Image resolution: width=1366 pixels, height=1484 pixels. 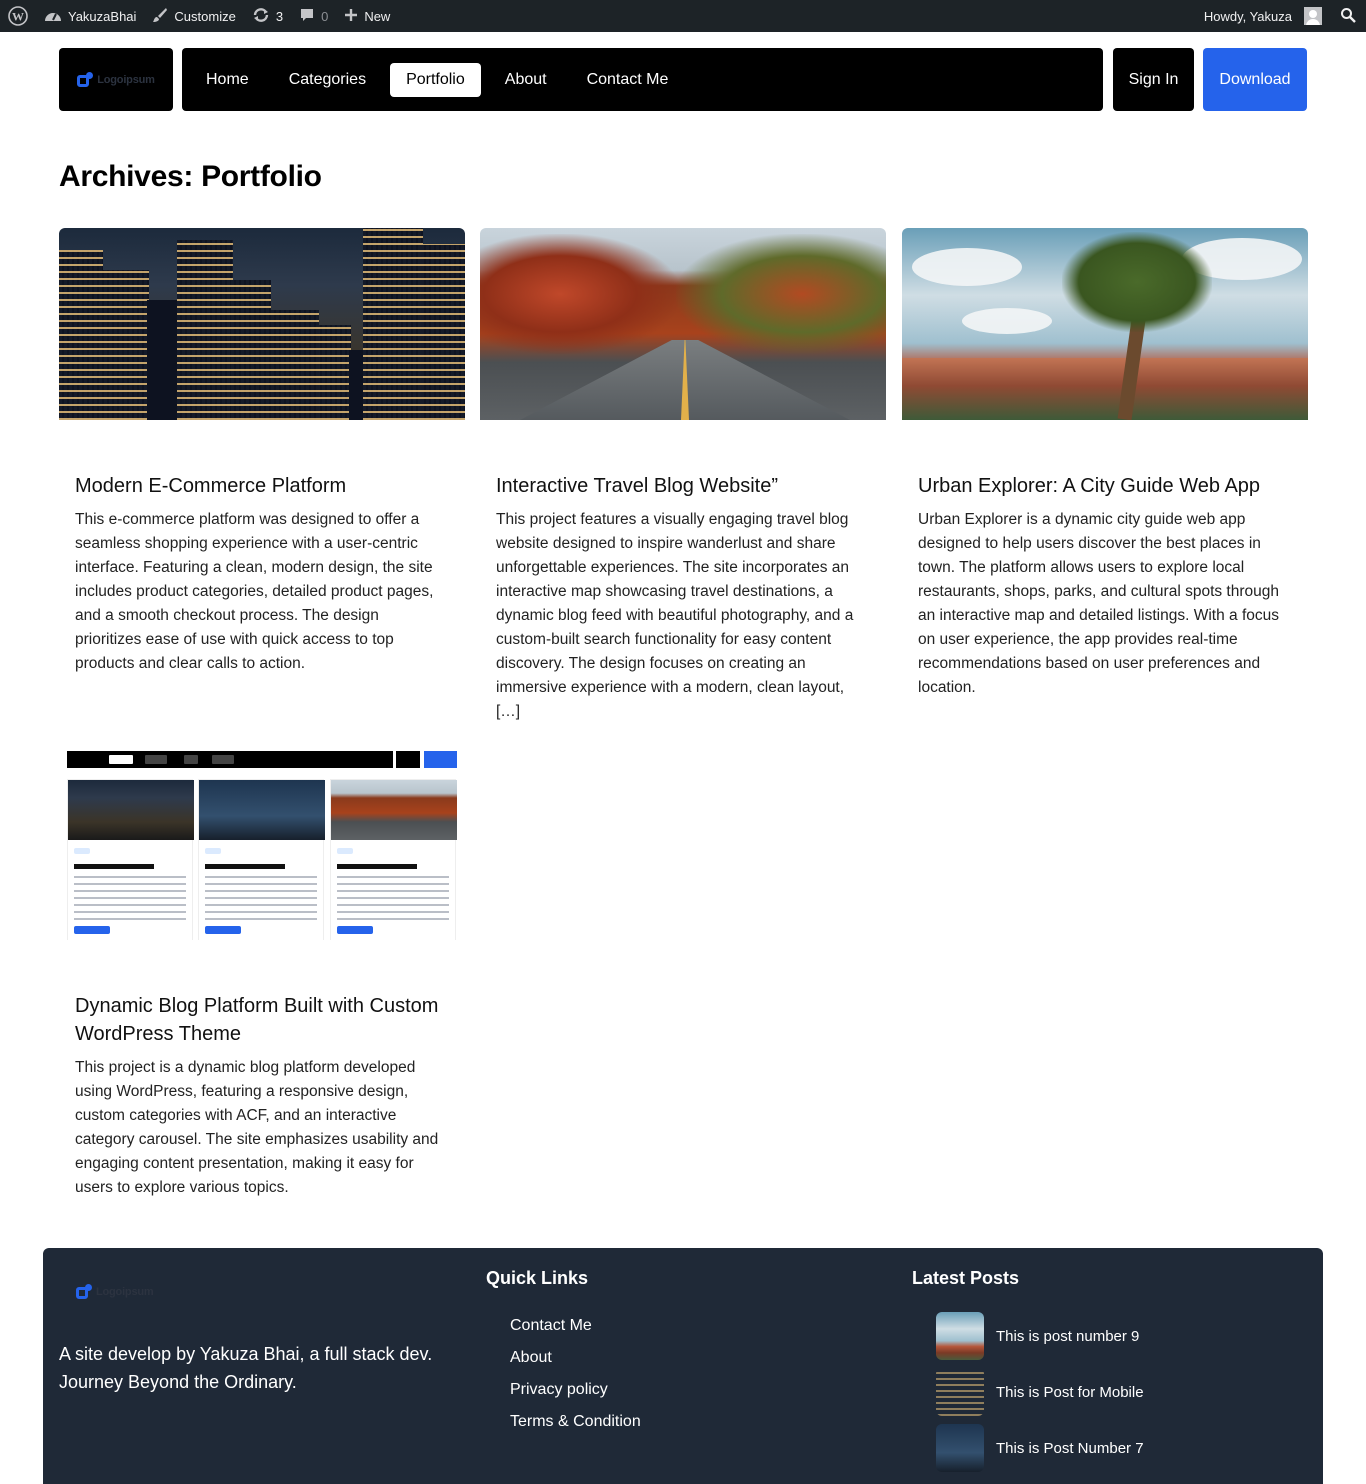 What do you see at coordinates (125, 1292) in the screenshot?
I see `footer-logo-text: Logoipsum` at bounding box center [125, 1292].